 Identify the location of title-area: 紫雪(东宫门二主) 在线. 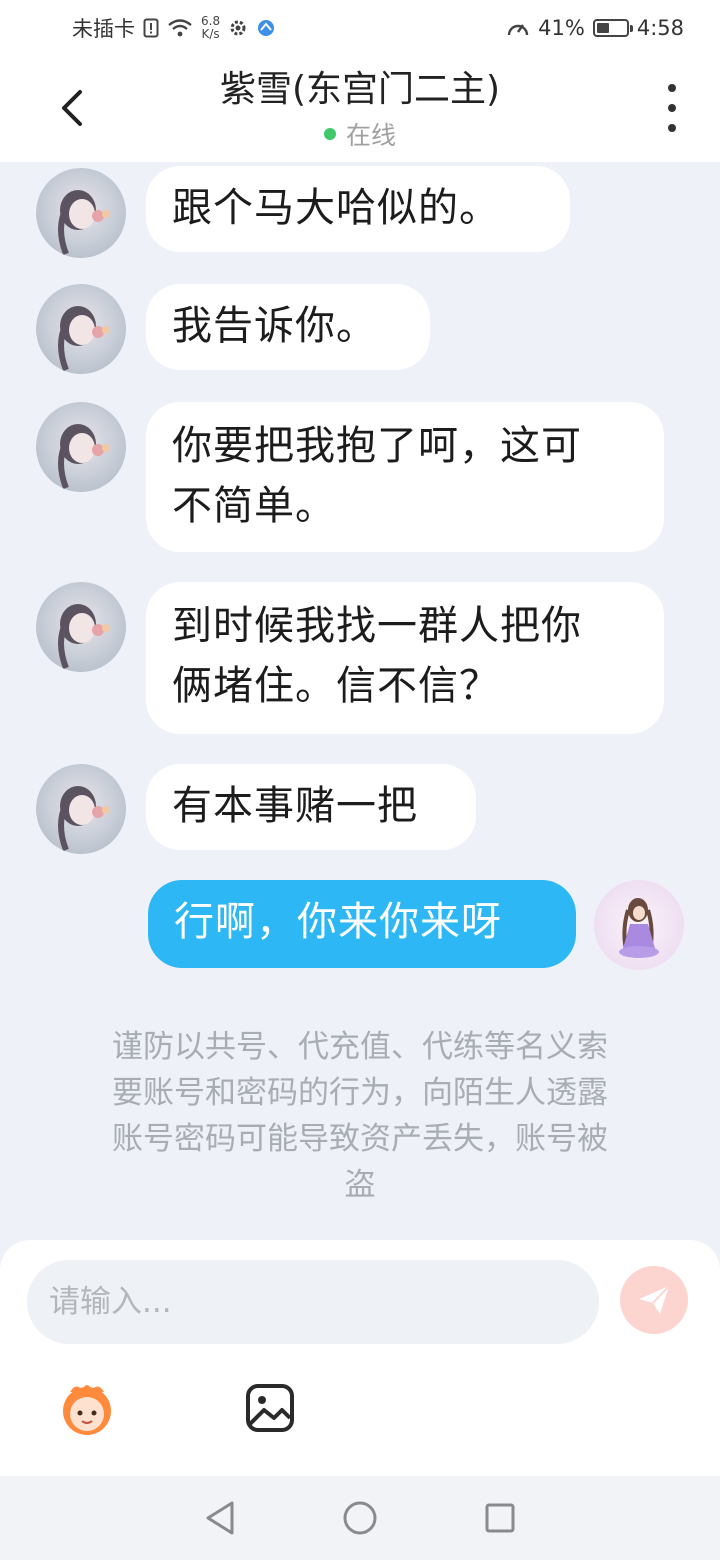
(360, 109).